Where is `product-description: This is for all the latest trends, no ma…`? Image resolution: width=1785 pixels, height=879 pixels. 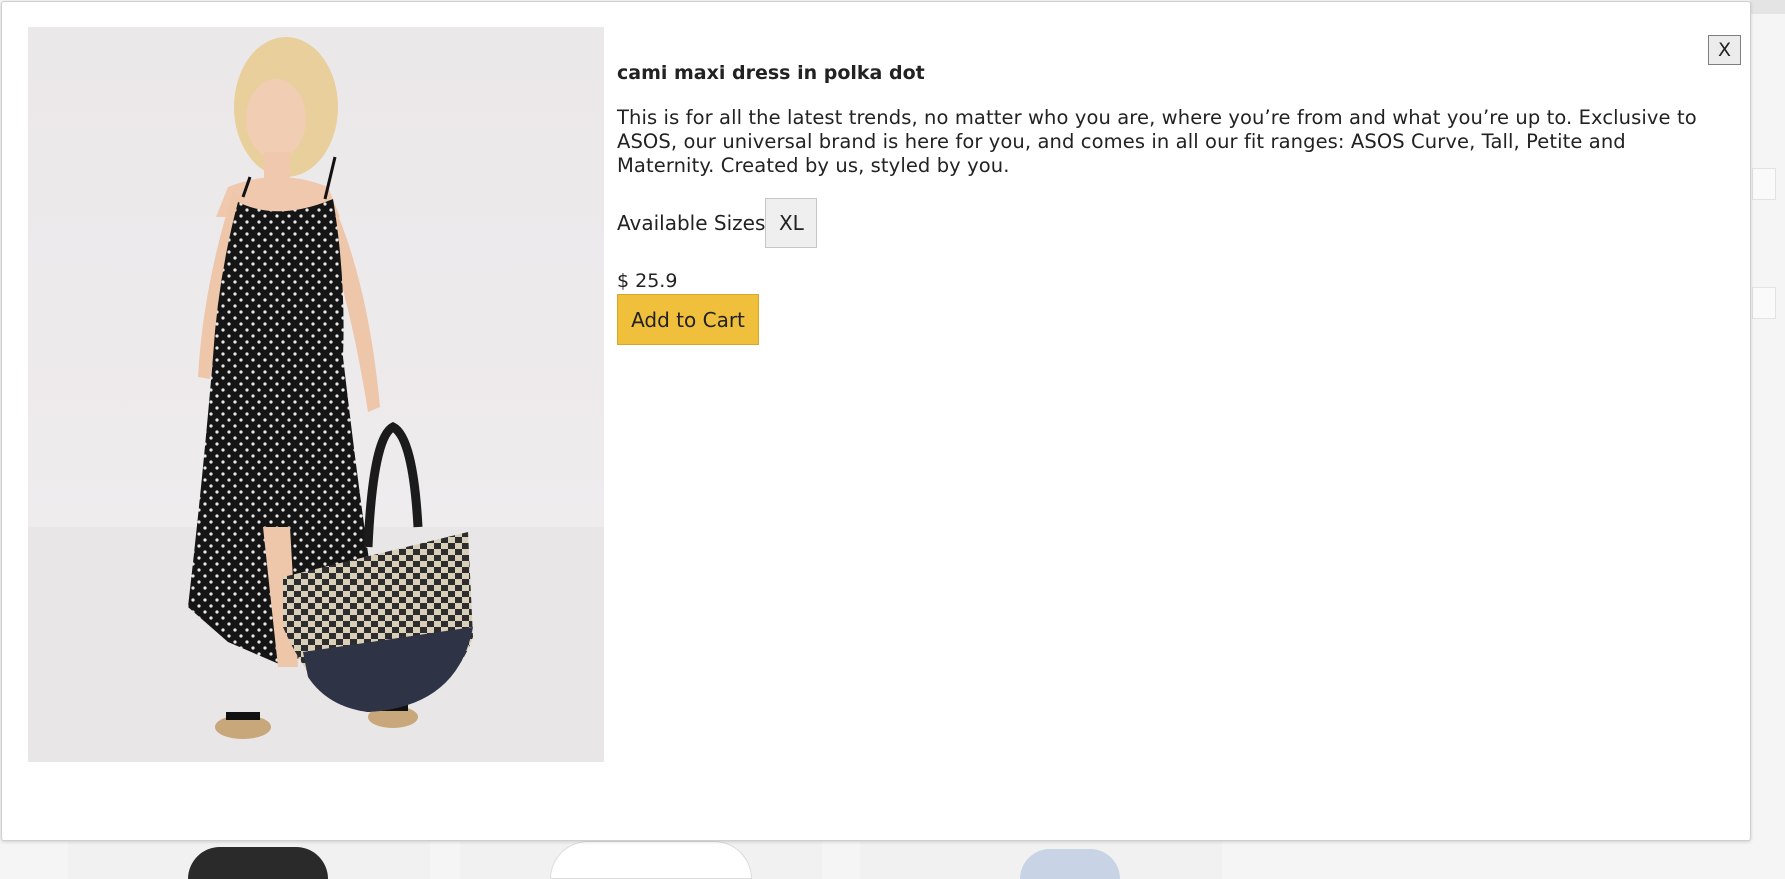 product-description: This is for all the latest trends, no ma… is located at coordinates (1157, 141).